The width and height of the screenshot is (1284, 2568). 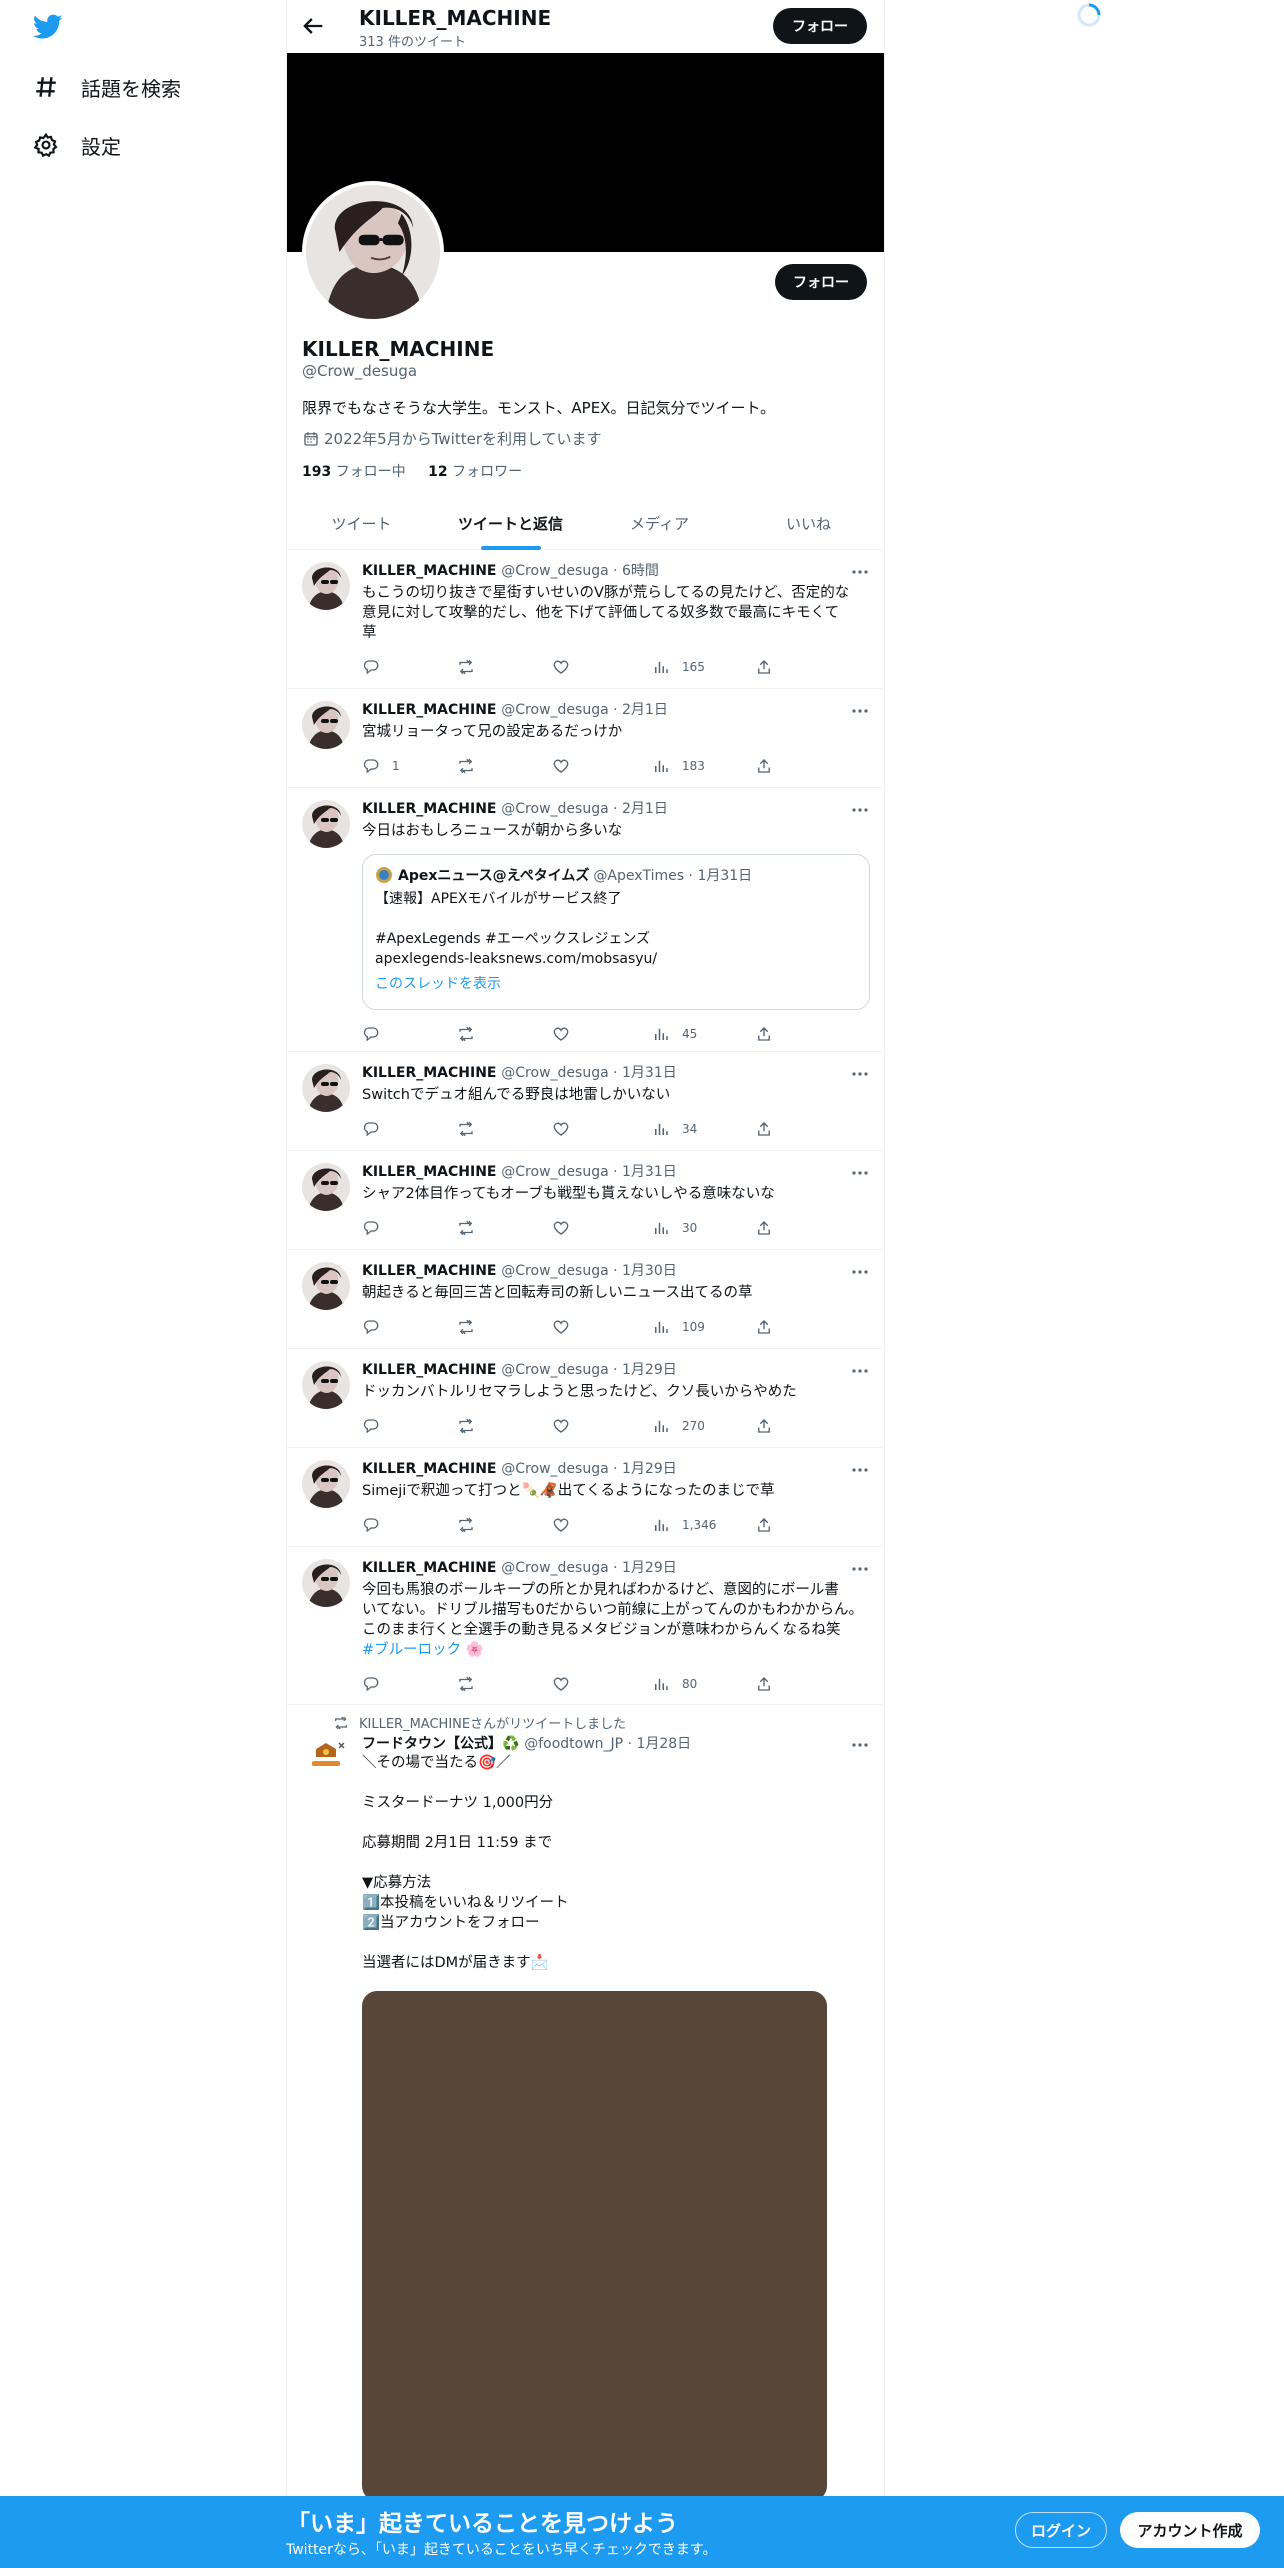 I want to click on tab-media: メディア, so click(x=659, y=523).